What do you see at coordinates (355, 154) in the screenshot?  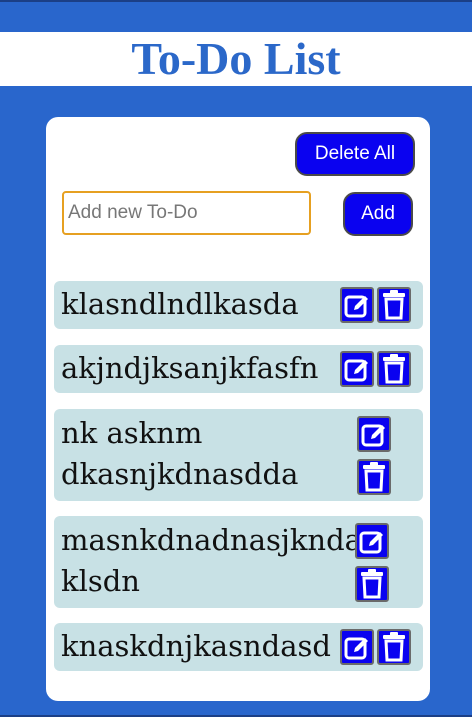 I see `delete-all-button: Delete All` at bounding box center [355, 154].